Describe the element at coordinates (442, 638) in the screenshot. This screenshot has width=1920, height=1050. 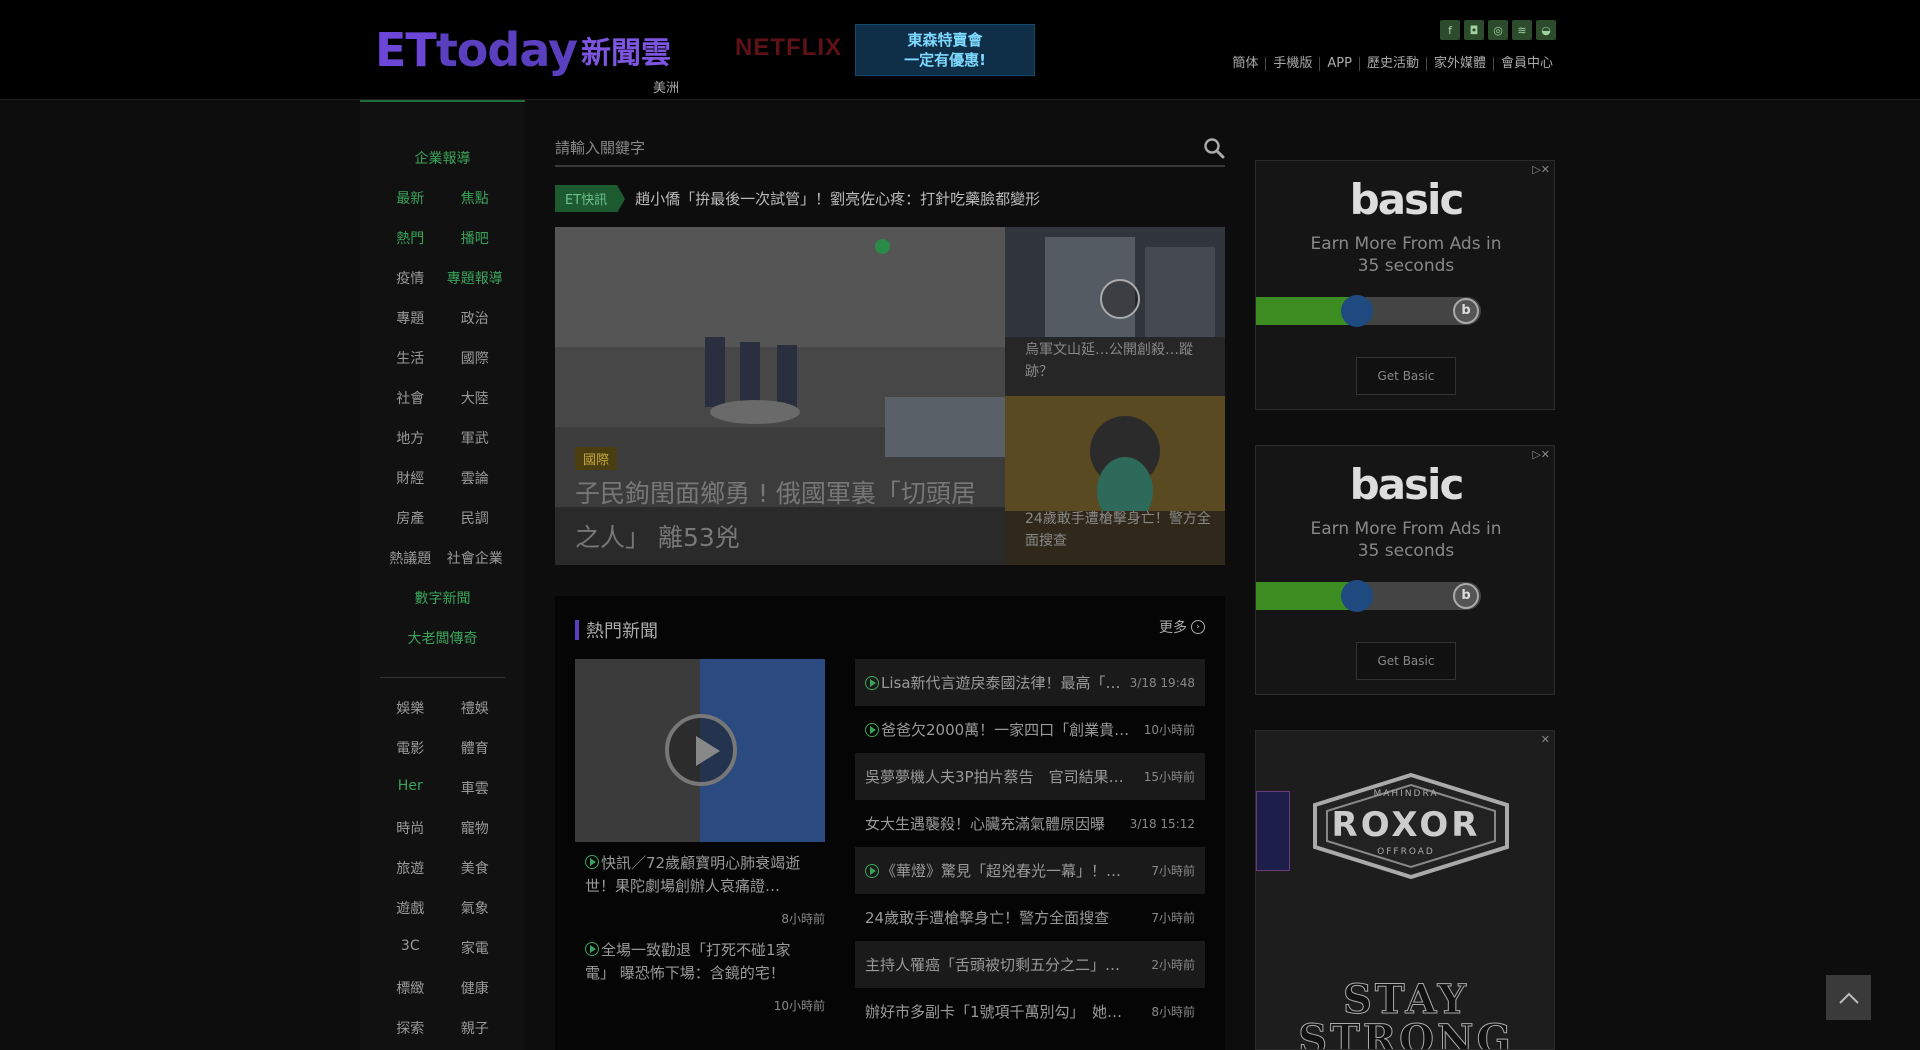
I see `sidebar-item-boss-legend: 大老闆傳奇` at that location.